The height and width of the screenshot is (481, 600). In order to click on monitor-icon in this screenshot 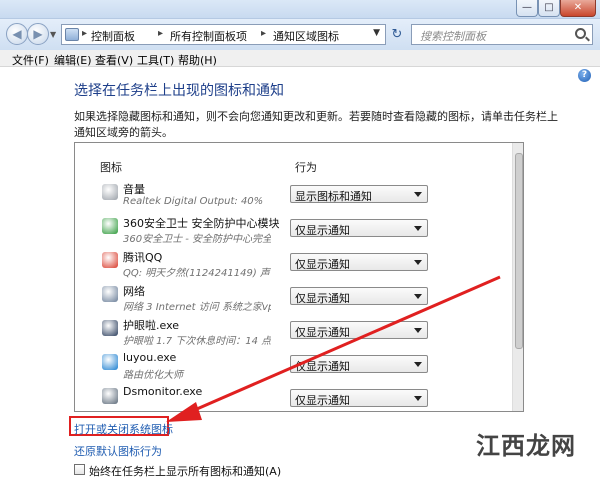, I will do `click(110, 328)`.